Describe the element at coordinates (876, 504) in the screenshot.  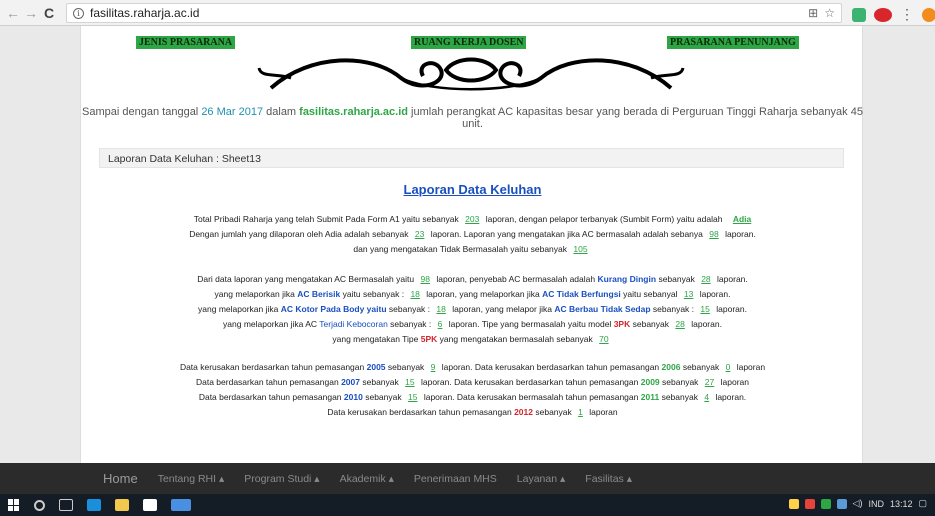
I see `language-indicator: IND` at that location.